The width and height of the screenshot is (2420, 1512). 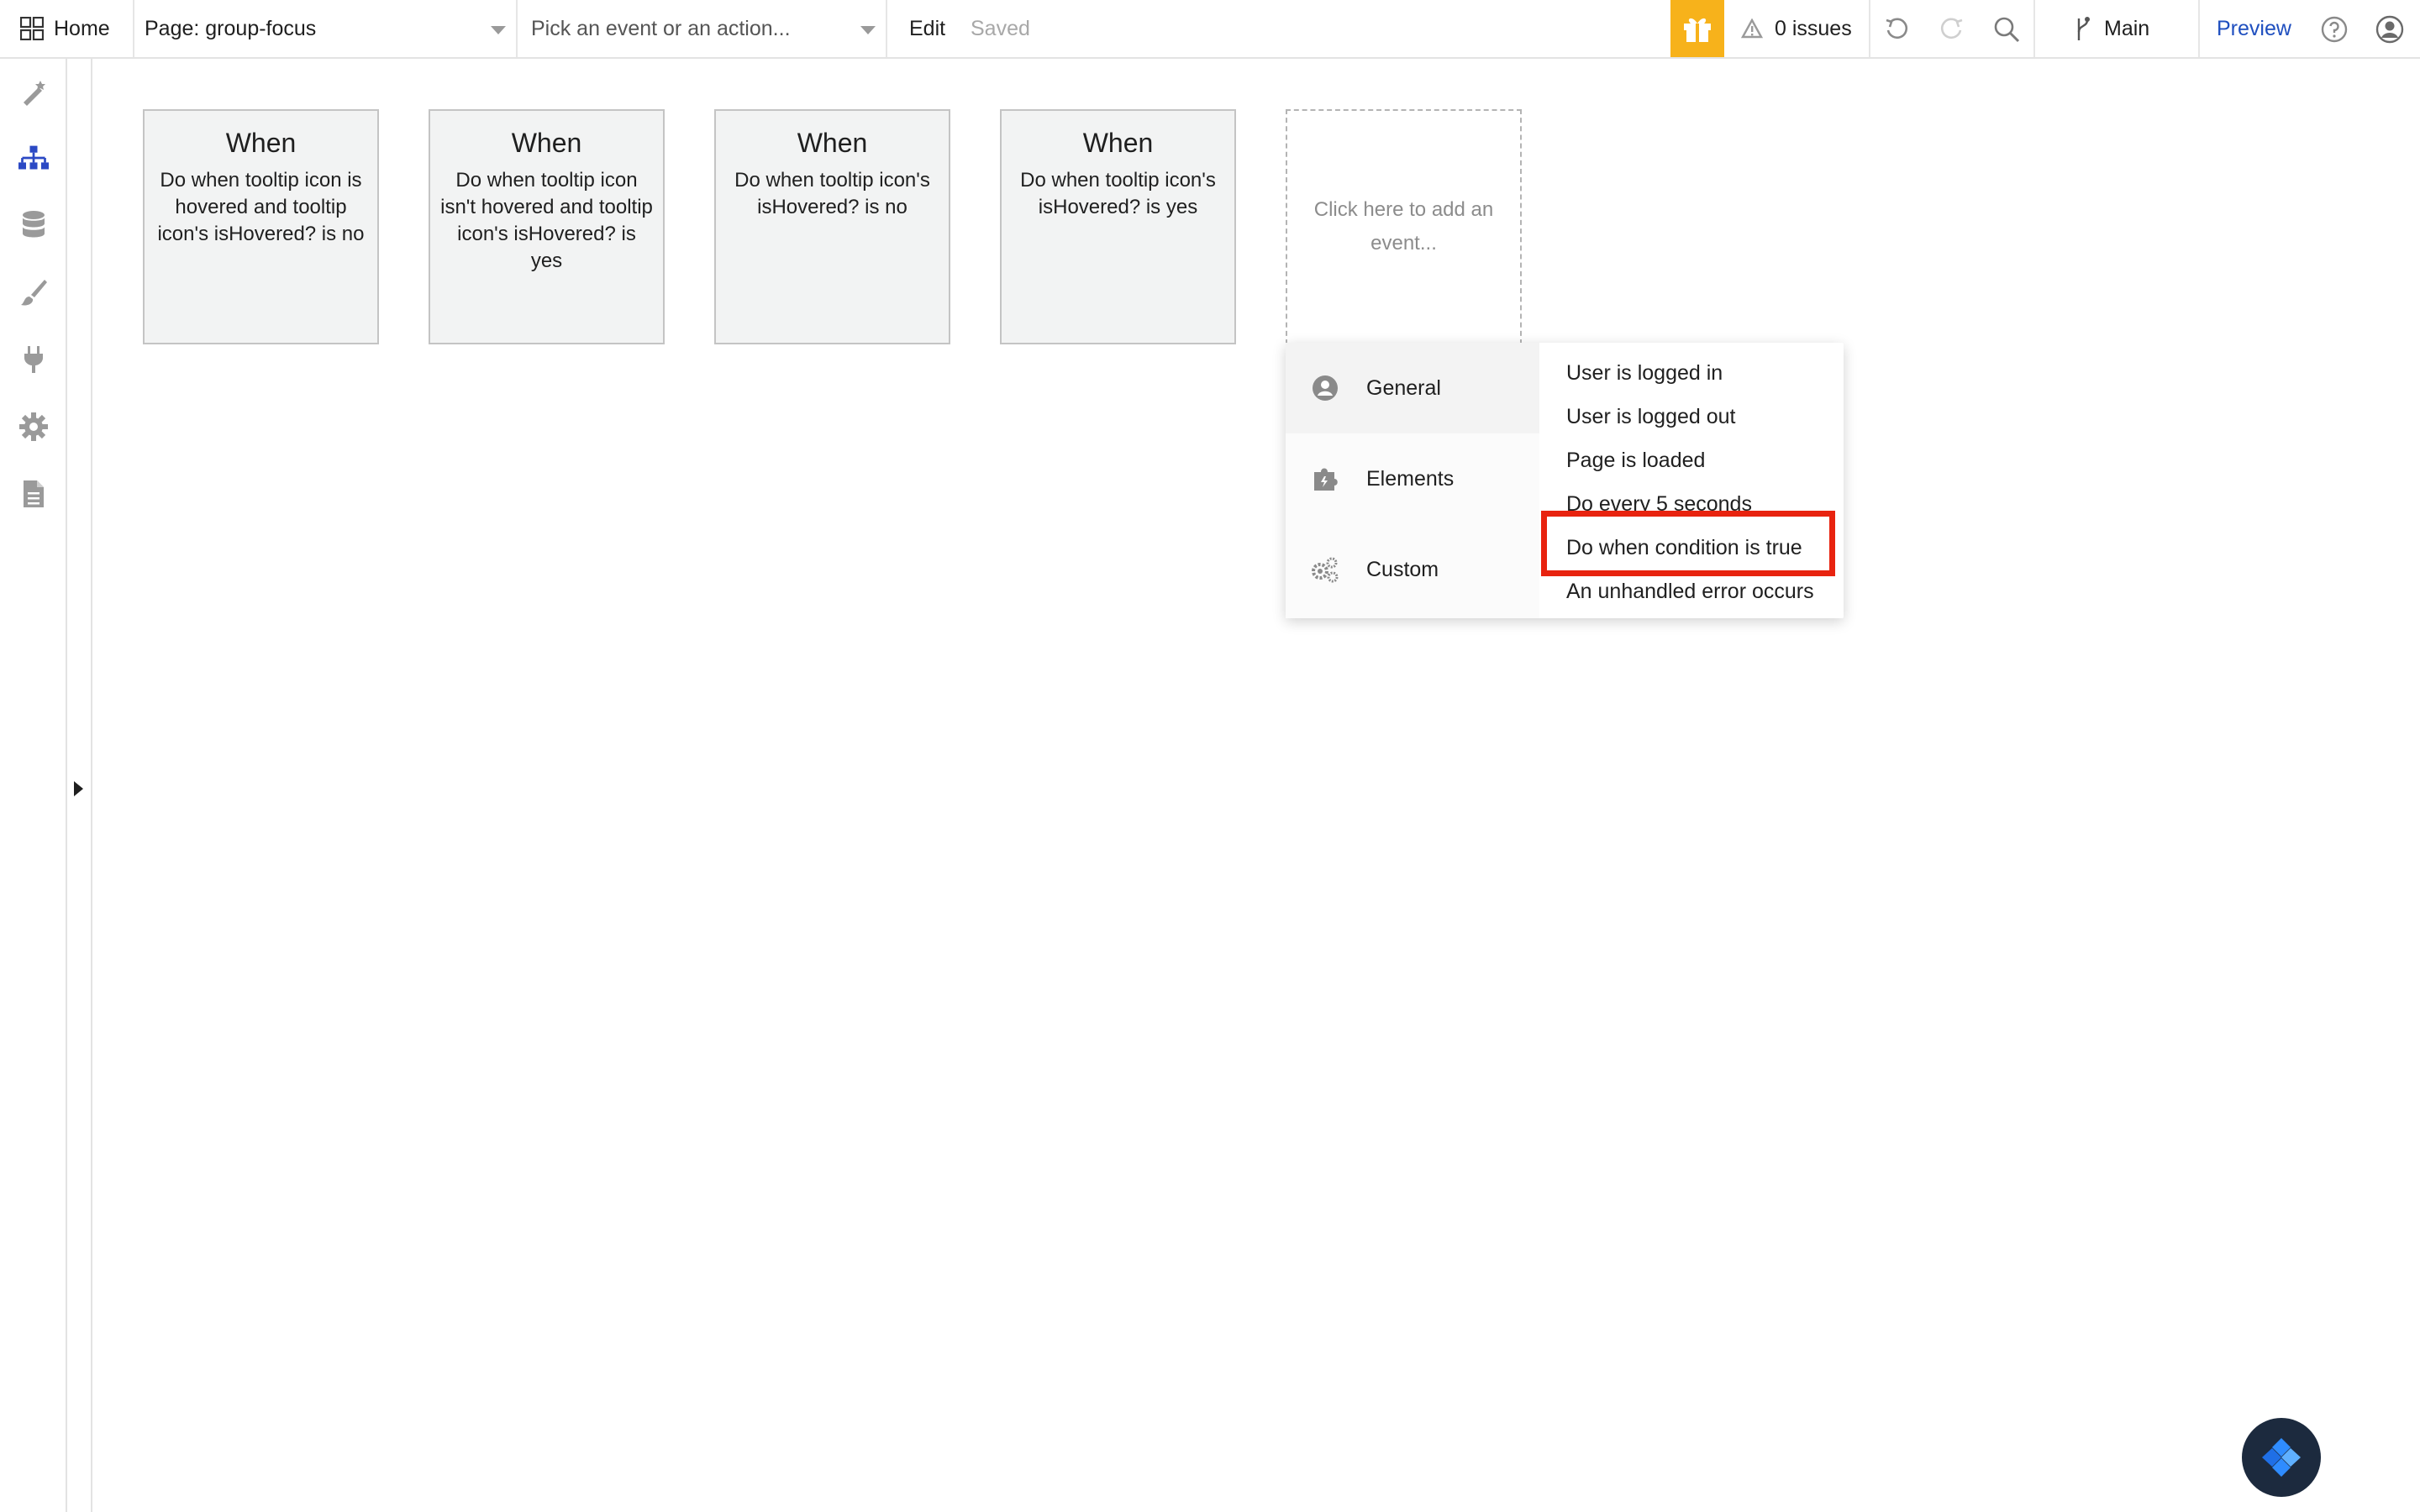 I want to click on plug-icon, so click(x=34, y=359).